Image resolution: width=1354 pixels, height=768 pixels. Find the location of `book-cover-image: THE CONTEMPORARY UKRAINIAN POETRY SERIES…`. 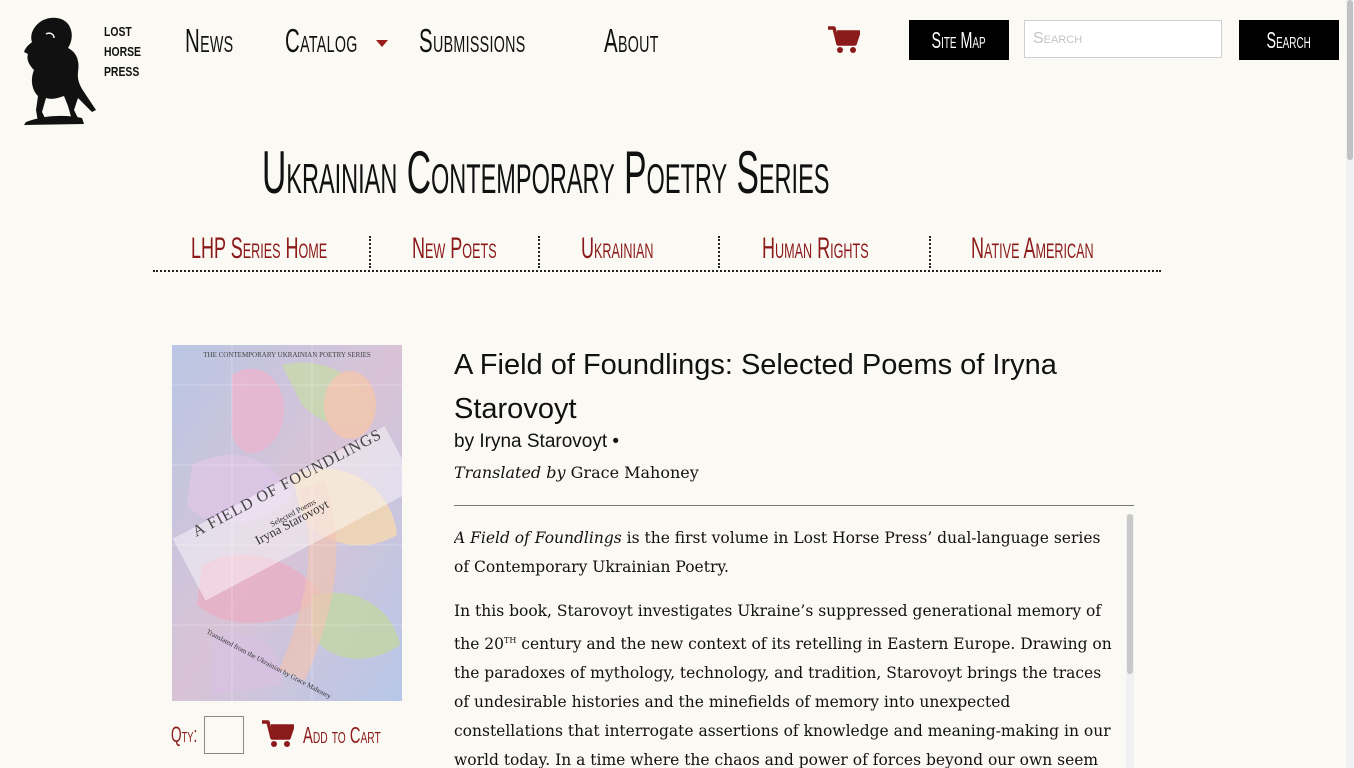

book-cover-image: THE CONTEMPORARY UKRAINIAN POETRY SERIES… is located at coordinates (287, 523).